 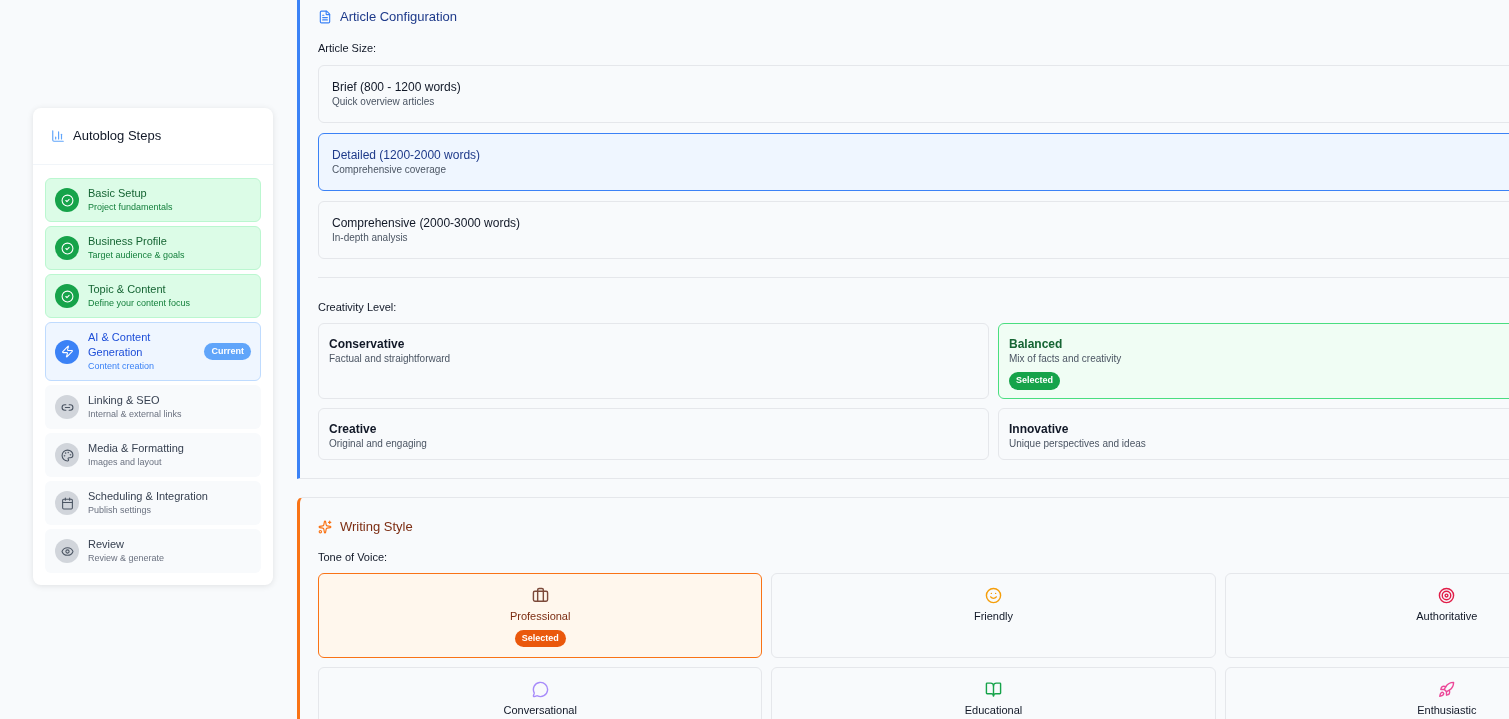 What do you see at coordinates (58, 136) in the screenshot?
I see `bar-chart-icon` at bounding box center [58, 136].